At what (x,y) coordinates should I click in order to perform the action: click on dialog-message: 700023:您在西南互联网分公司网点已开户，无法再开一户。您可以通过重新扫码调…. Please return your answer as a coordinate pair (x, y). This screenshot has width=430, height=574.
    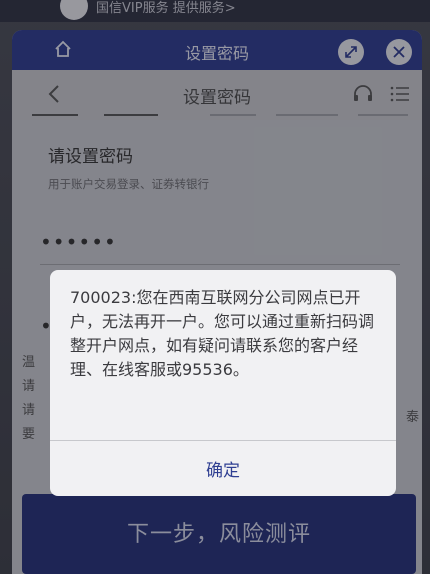
    Looking at the image, I should click on (222, 333).